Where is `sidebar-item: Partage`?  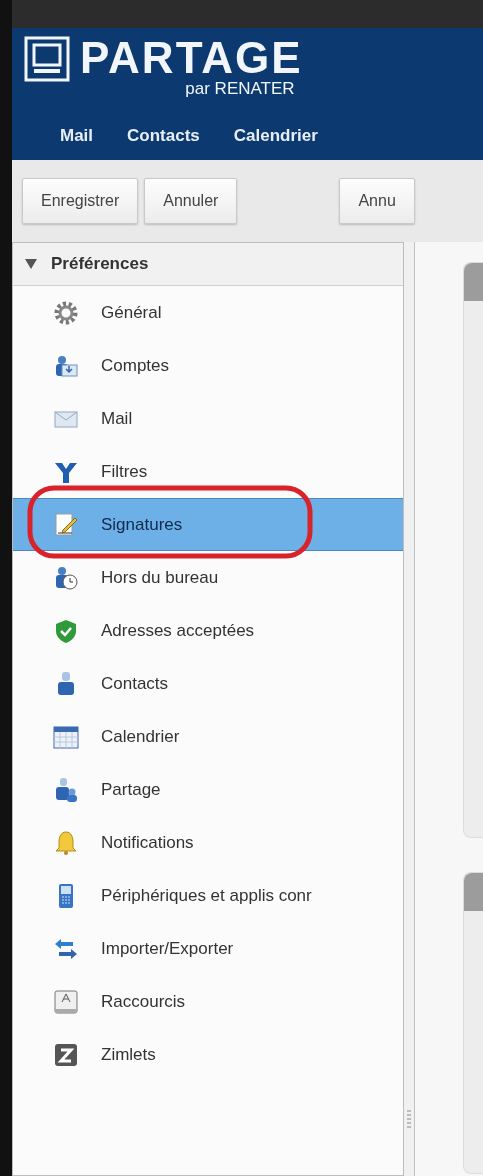 sidebar-item: Partage is located at coordinates (208, 789).